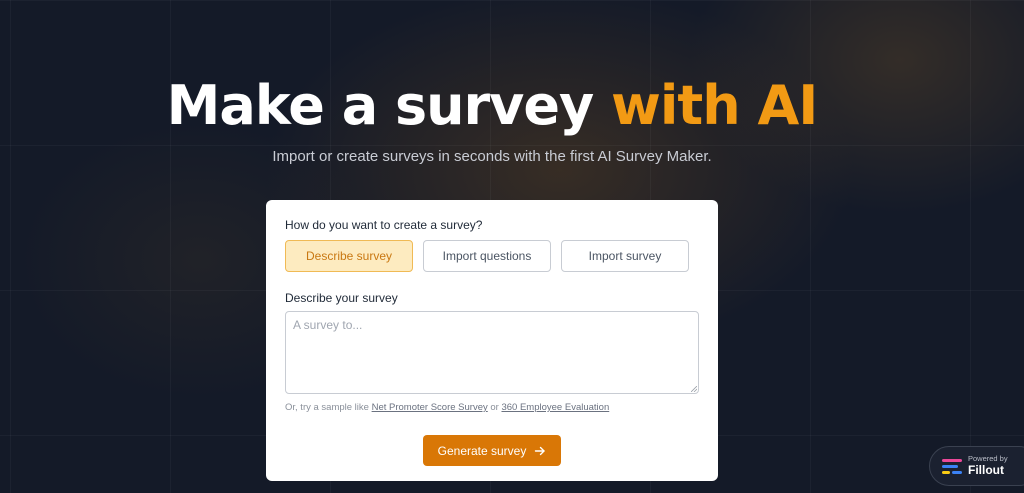 This screenshot has height=493, width=1024. Describe the element at coordinates (328, 407) in the screenshot. I see `samples-prefix: Or, try a sample like` at that location.